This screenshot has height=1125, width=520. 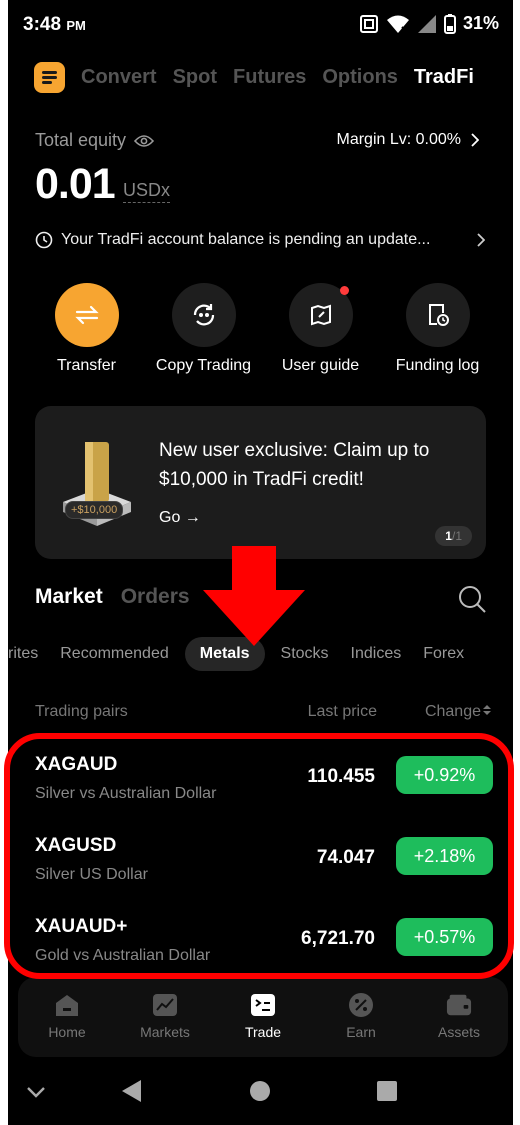 What do you see at coordinates (254, 596) in the screenshot?
I see `annotation-arrow-icon` at bounding box center [254, 596].